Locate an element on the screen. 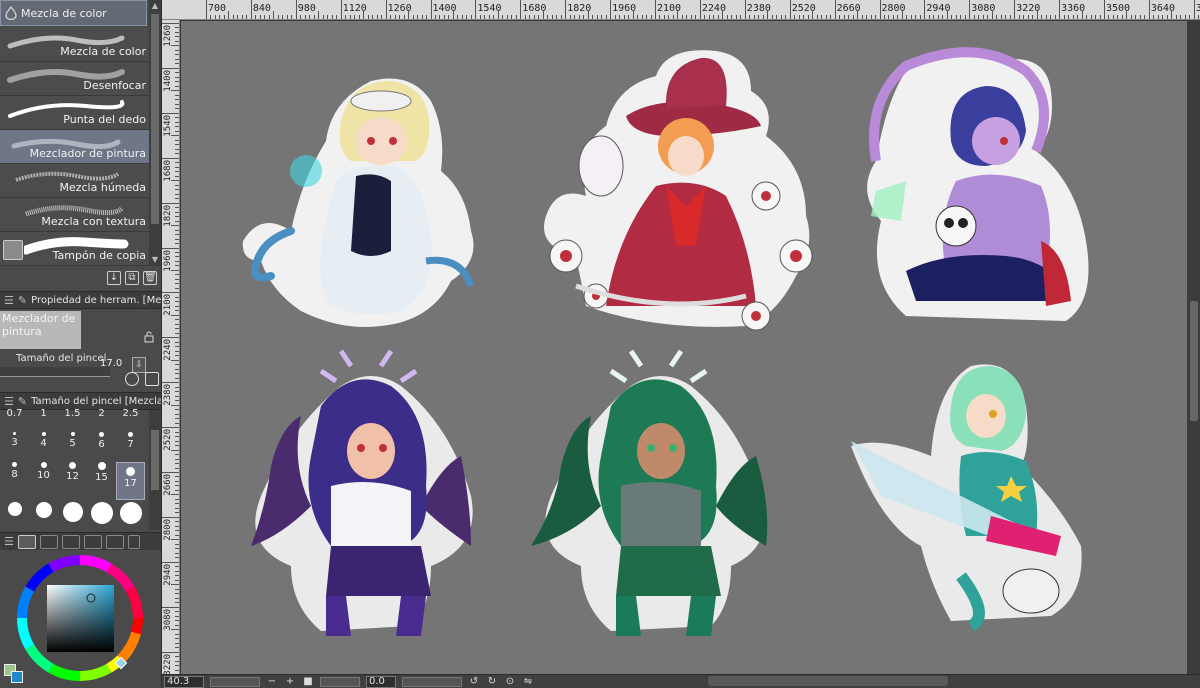 This screenshot has height=688, width=1200. brush-list-scrollbar: ▲ ▼ is located at coordinates (155, 133).